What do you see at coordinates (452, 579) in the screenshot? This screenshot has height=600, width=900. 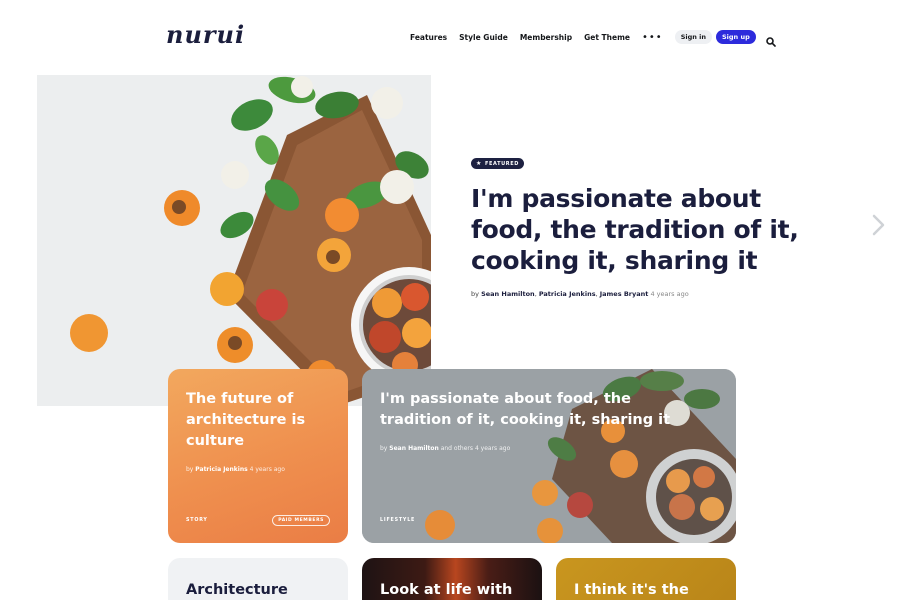 I see `post-card: Look at life with` at bounding box center [452, 579].